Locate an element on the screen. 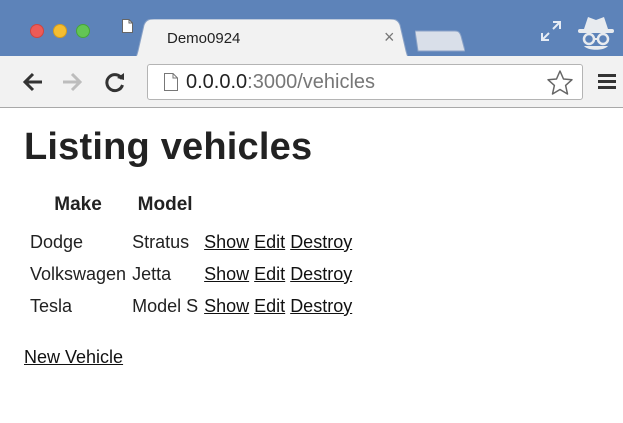  cell-model: Jetta is located at coordinates (152, 273).